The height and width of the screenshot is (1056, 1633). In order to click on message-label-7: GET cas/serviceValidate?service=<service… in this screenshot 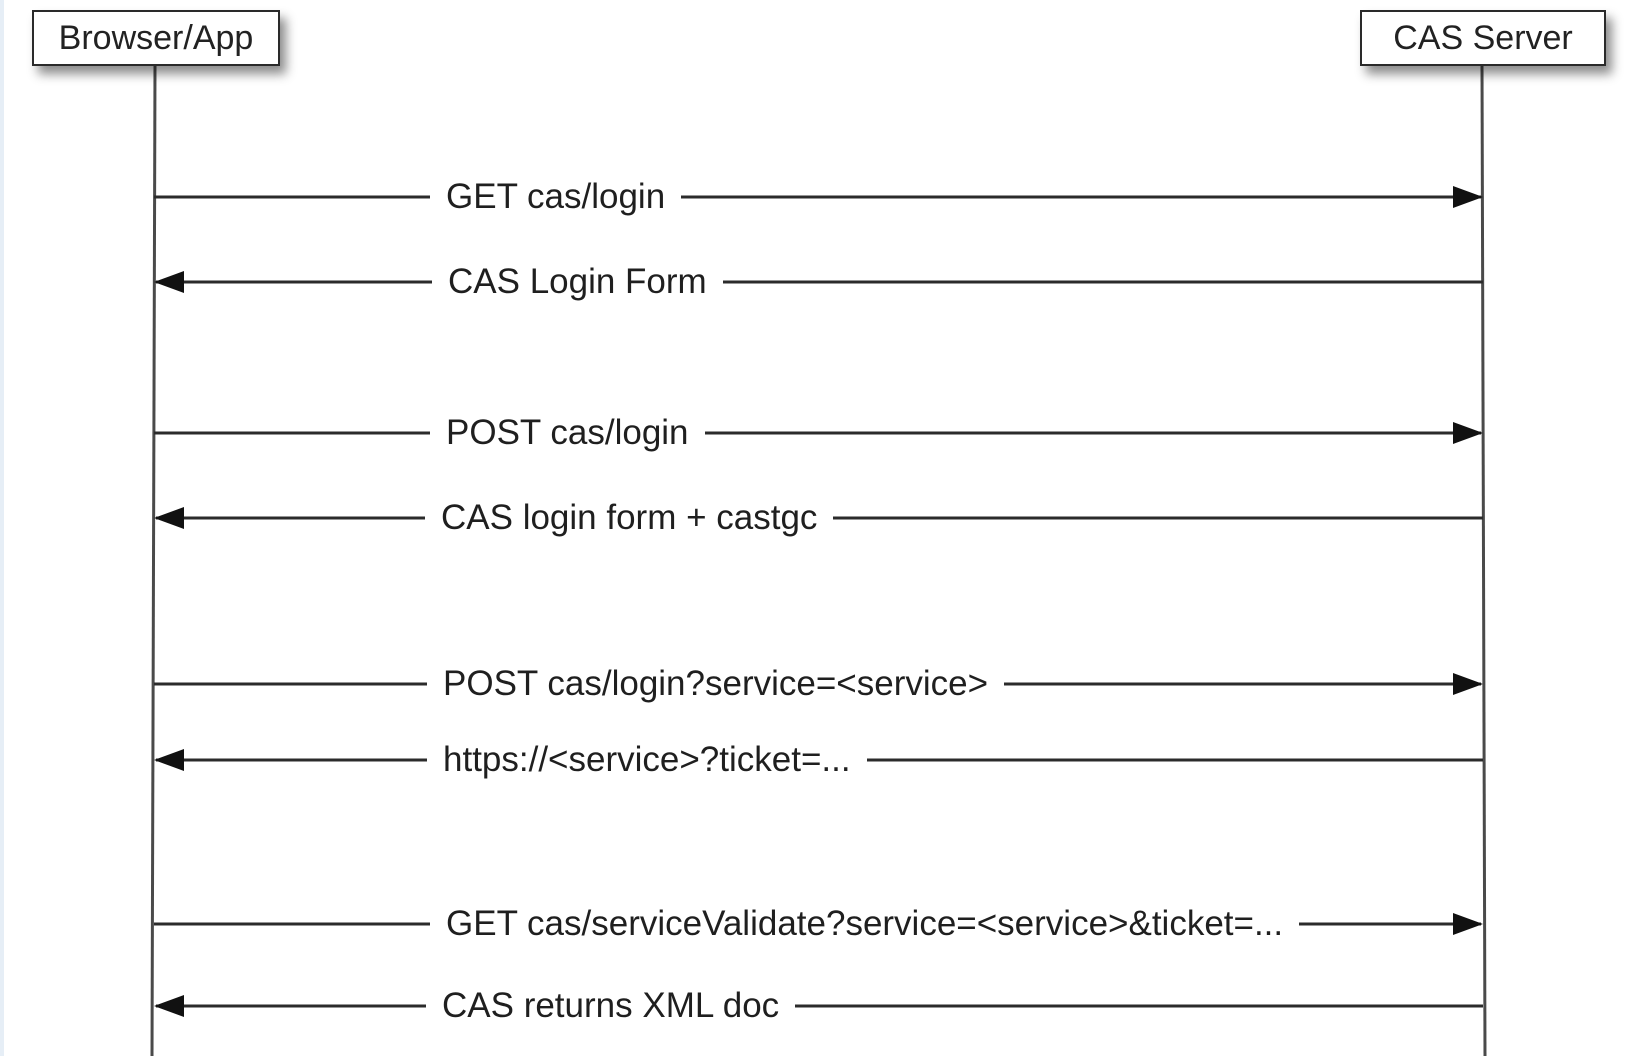, I will do `click(865, 924)`.